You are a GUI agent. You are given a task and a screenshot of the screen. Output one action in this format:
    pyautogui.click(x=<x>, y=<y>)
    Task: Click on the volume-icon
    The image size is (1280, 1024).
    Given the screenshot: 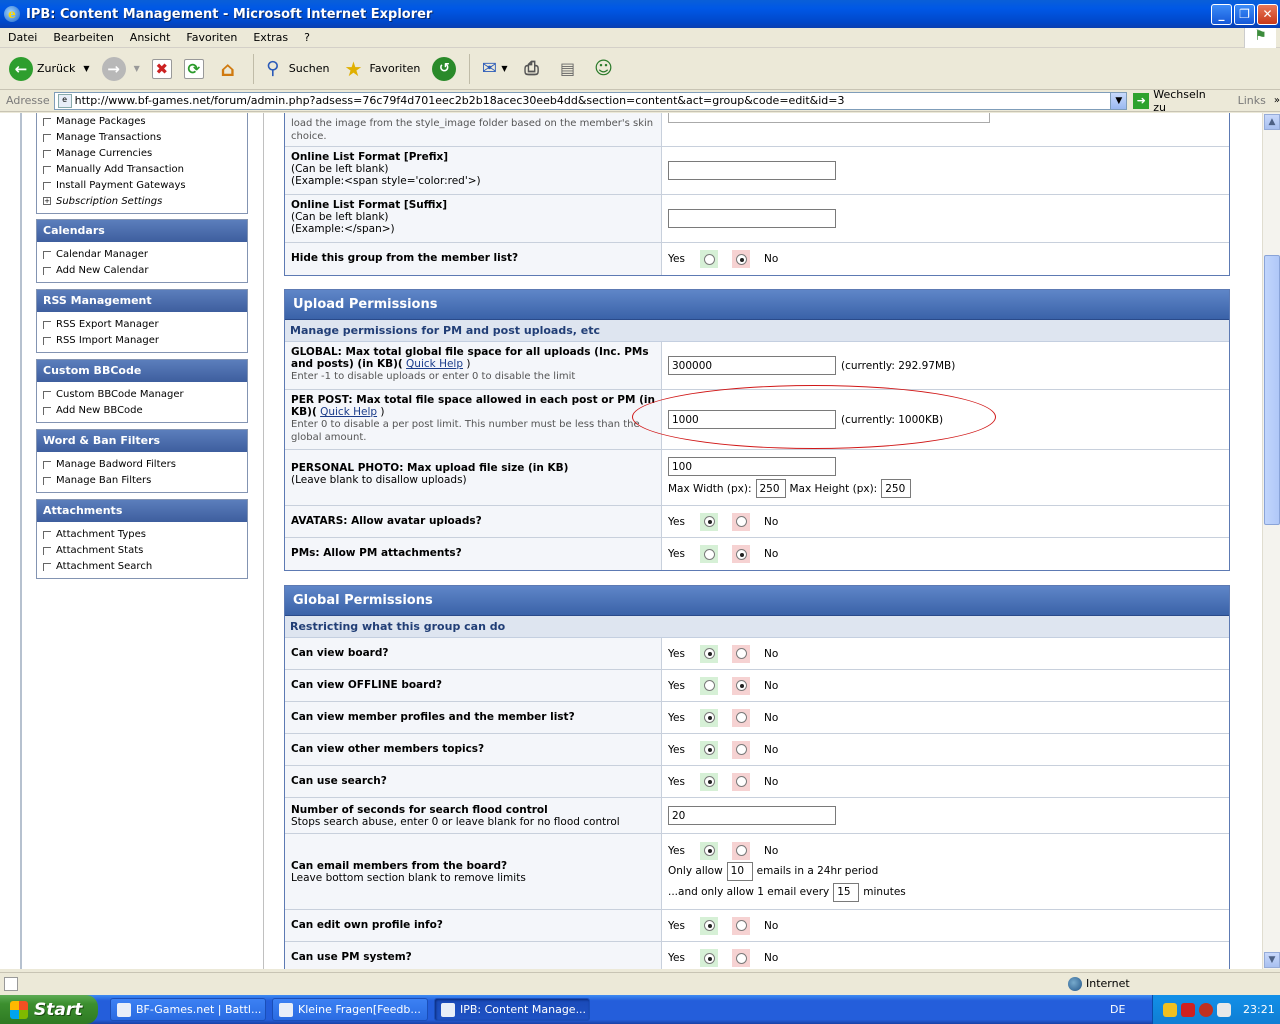 What is the action you would take?
    pyautogui.click(x=1224, y=1009)
    